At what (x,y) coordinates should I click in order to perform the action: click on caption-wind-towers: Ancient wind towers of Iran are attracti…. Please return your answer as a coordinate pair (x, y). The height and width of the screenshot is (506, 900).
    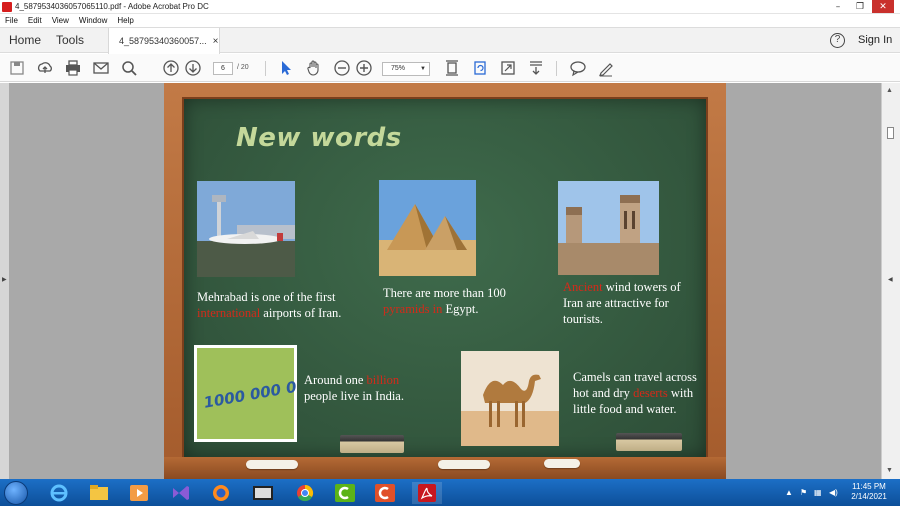
    Looking at the image, I should click on (629, 303).